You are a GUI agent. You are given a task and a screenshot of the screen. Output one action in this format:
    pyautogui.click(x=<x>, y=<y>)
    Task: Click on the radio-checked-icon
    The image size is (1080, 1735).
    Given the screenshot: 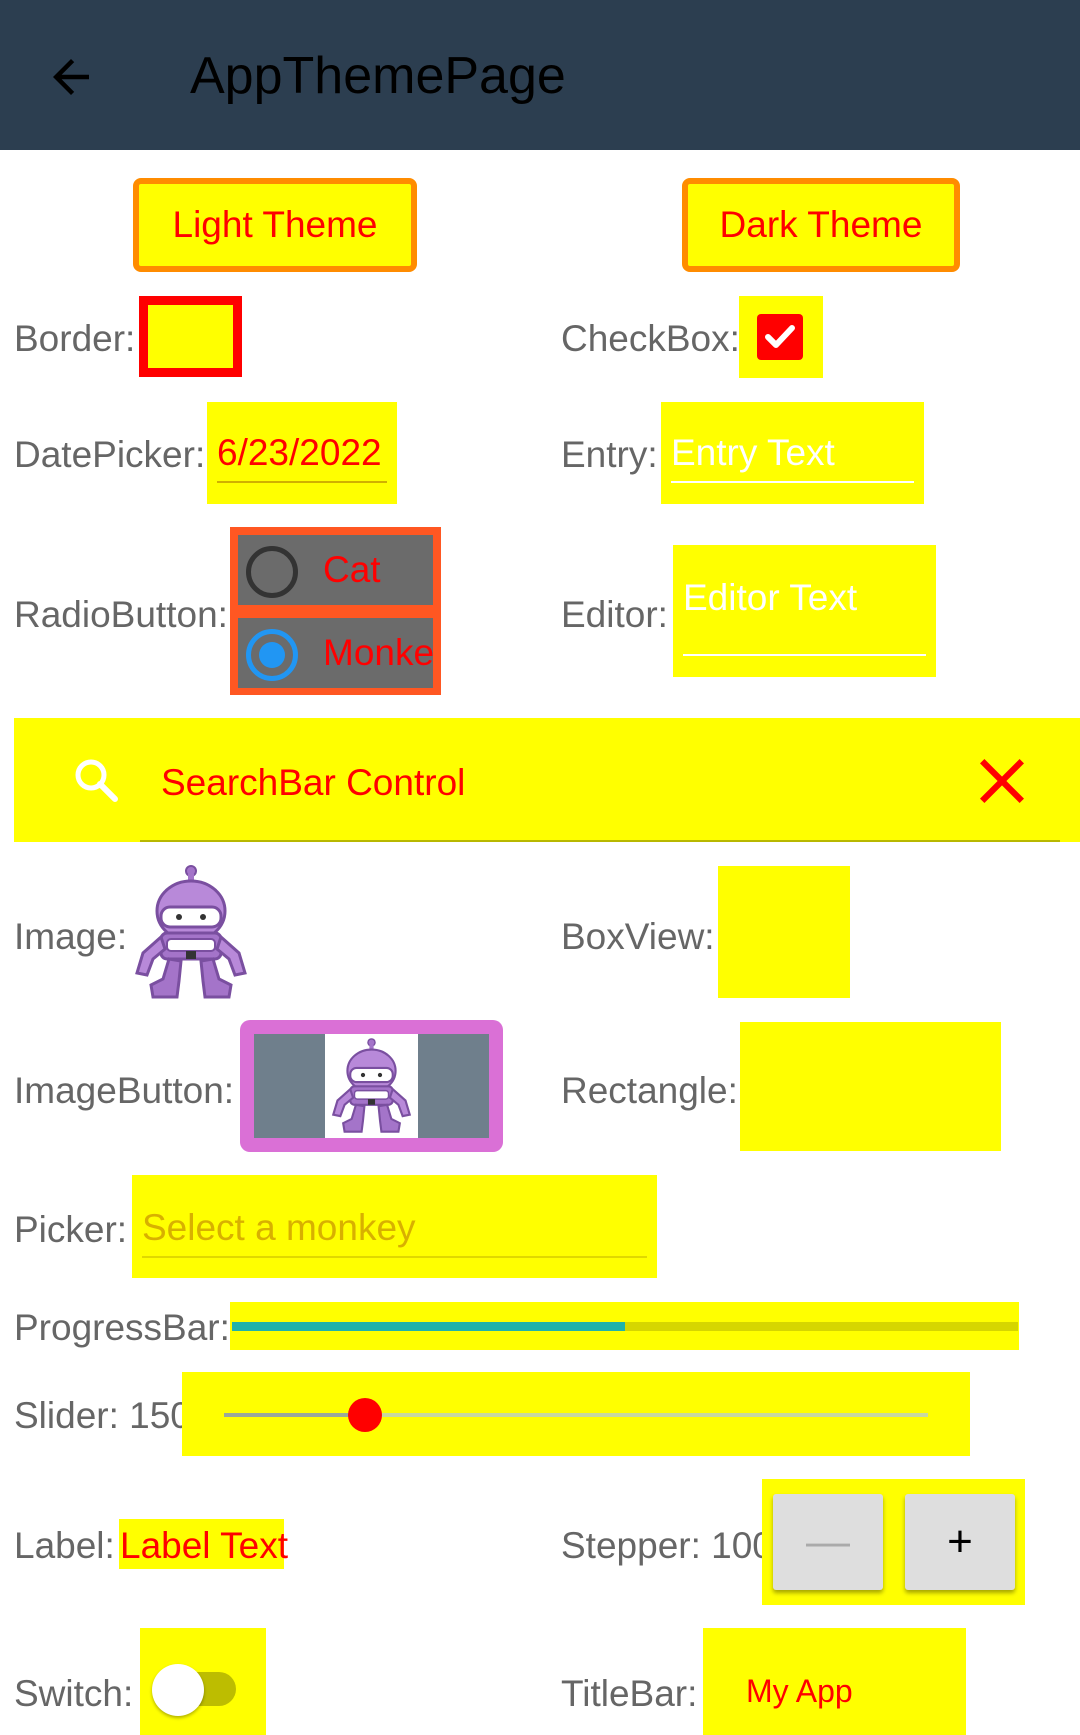 What is the action you would take?
    pyautogui.click(x=272, y=655)
    